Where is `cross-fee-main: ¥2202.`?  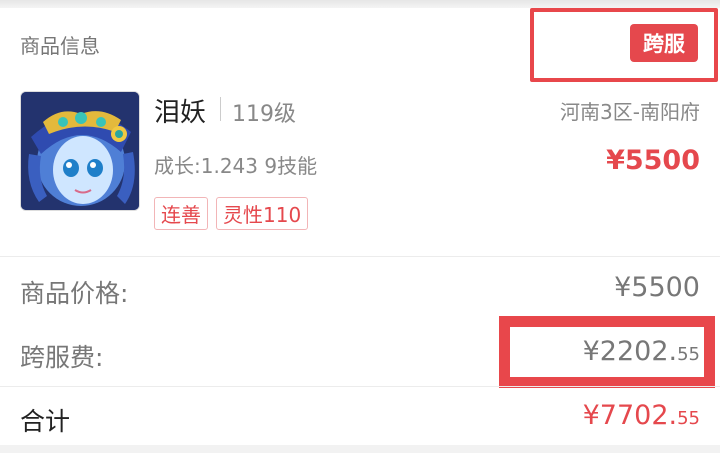
cross-fee-main: ¥2202. is located at coordinates (630, 351).